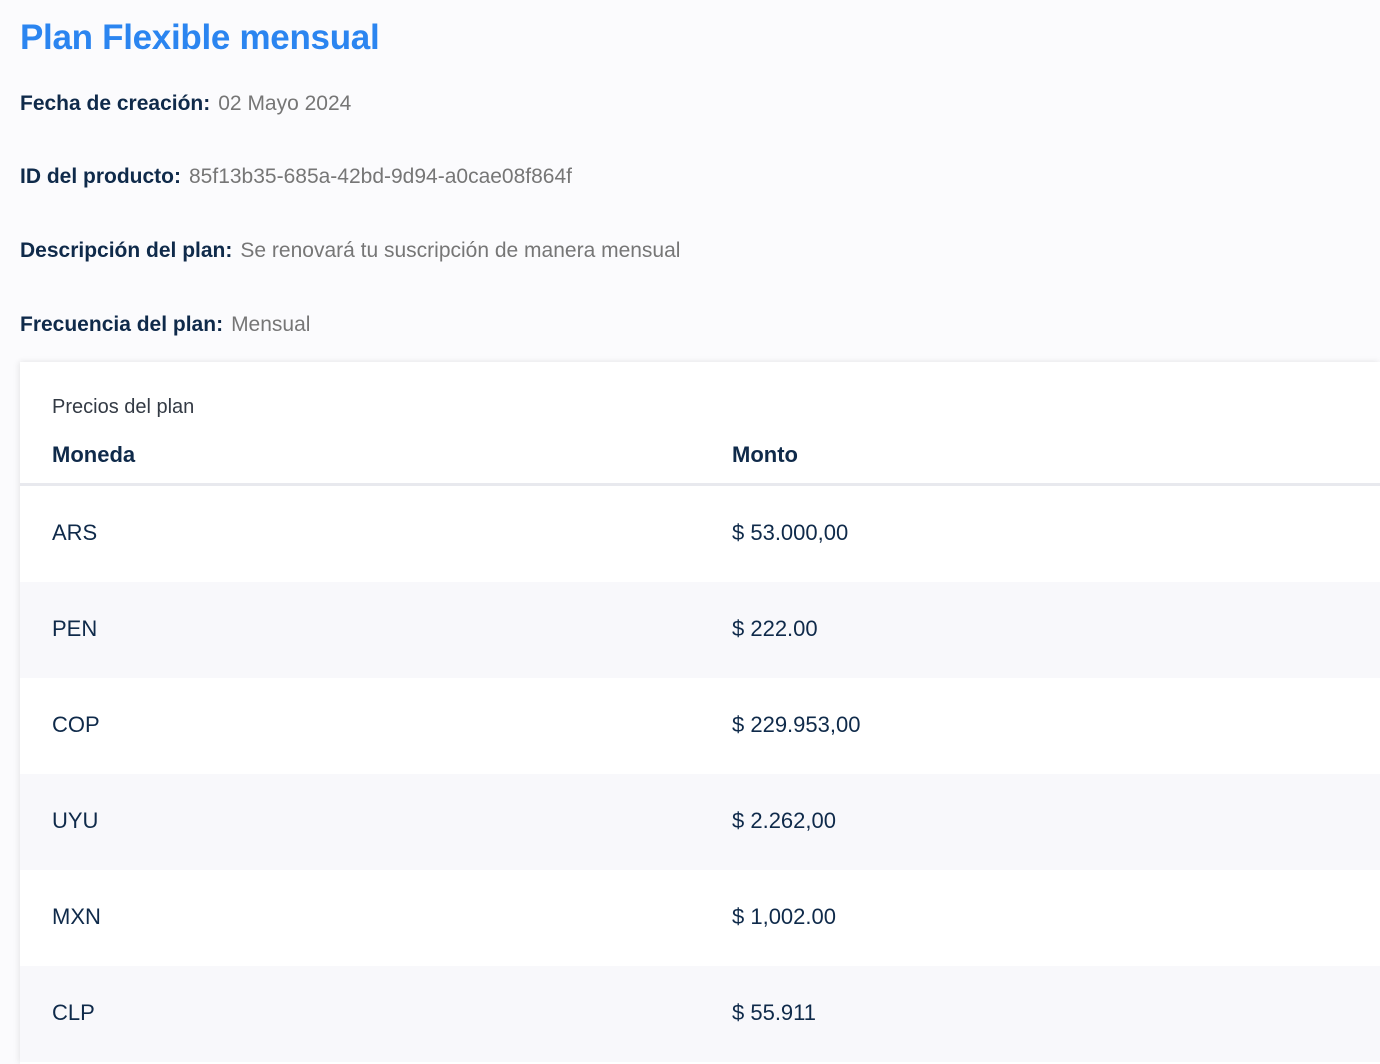 The image size is (1380, 1064). What do you see at coordinates (123, 407) in the screenshot?
I see `prices-table-caption: Precios del plan` at bounding box center [123, 407].